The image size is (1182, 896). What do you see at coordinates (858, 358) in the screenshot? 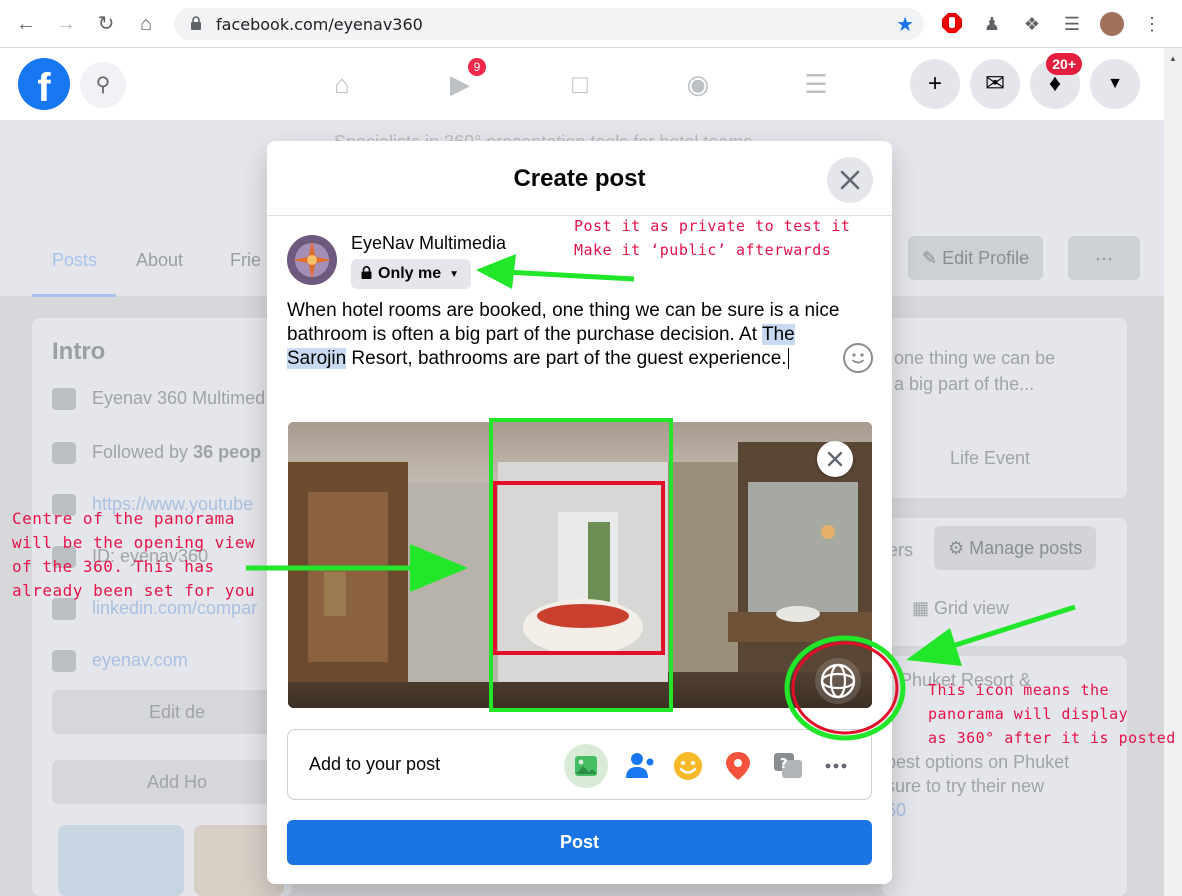
I see `emoji-icon` at bounding box center [858, 358].